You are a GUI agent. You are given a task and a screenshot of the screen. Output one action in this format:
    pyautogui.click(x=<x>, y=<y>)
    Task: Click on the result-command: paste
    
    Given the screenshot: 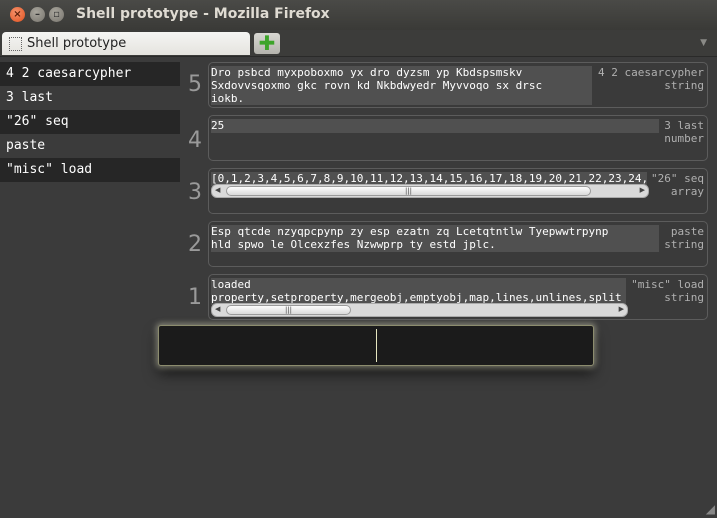 What is the action you would take?
    pyautogui.click(x=687, y=231)
    